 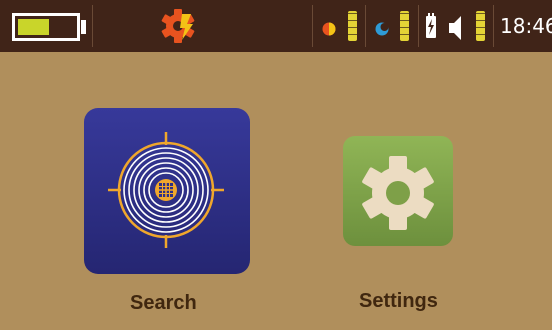 I want to click on settings-alert, so click(x=178, y=26).